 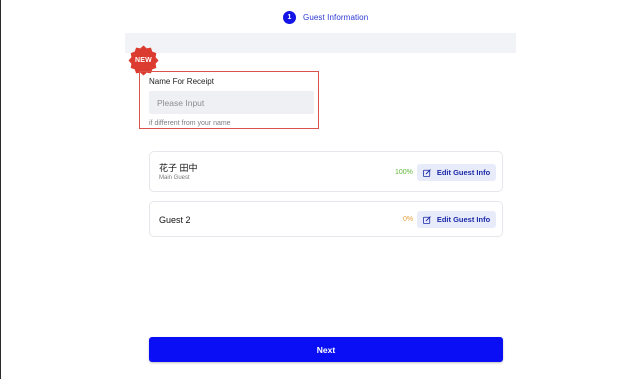 I want to click on guest-card-main: 花子 田中 Main Guest 100% Edit Guest Info, so click(x=326, y=171).